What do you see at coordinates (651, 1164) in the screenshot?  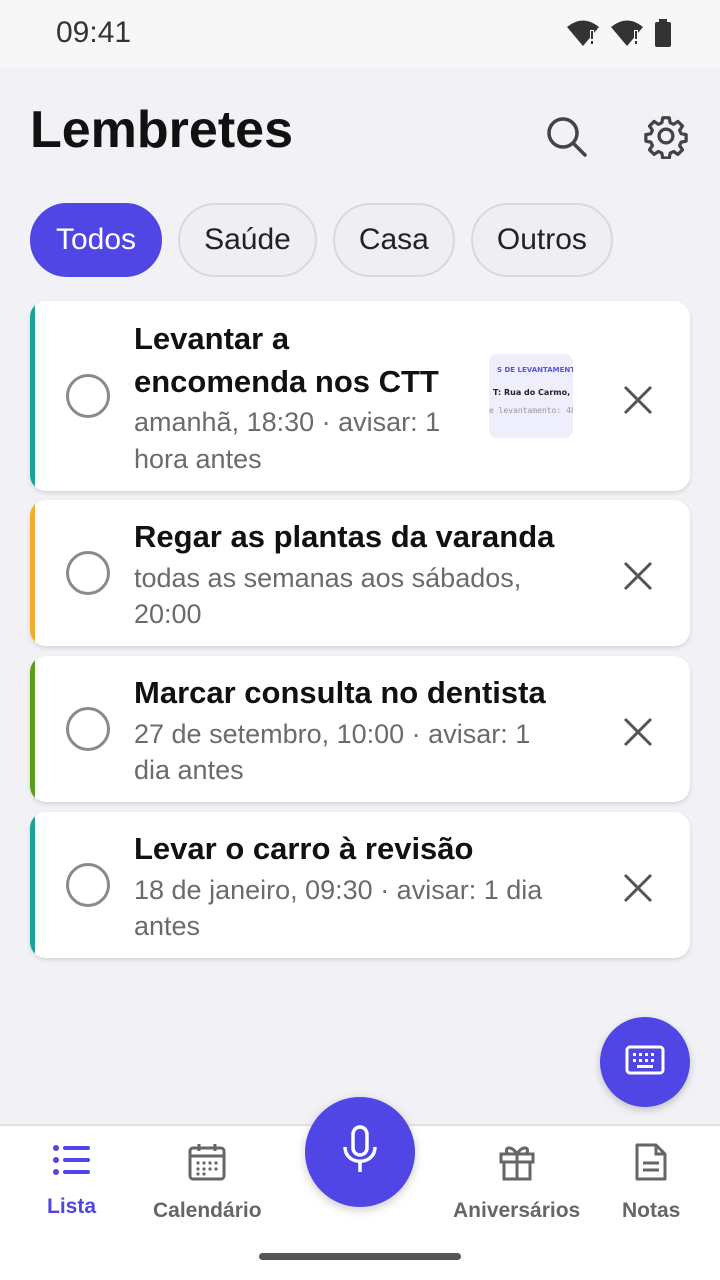 I see `document-icon` at bounding box center [651, 1164].